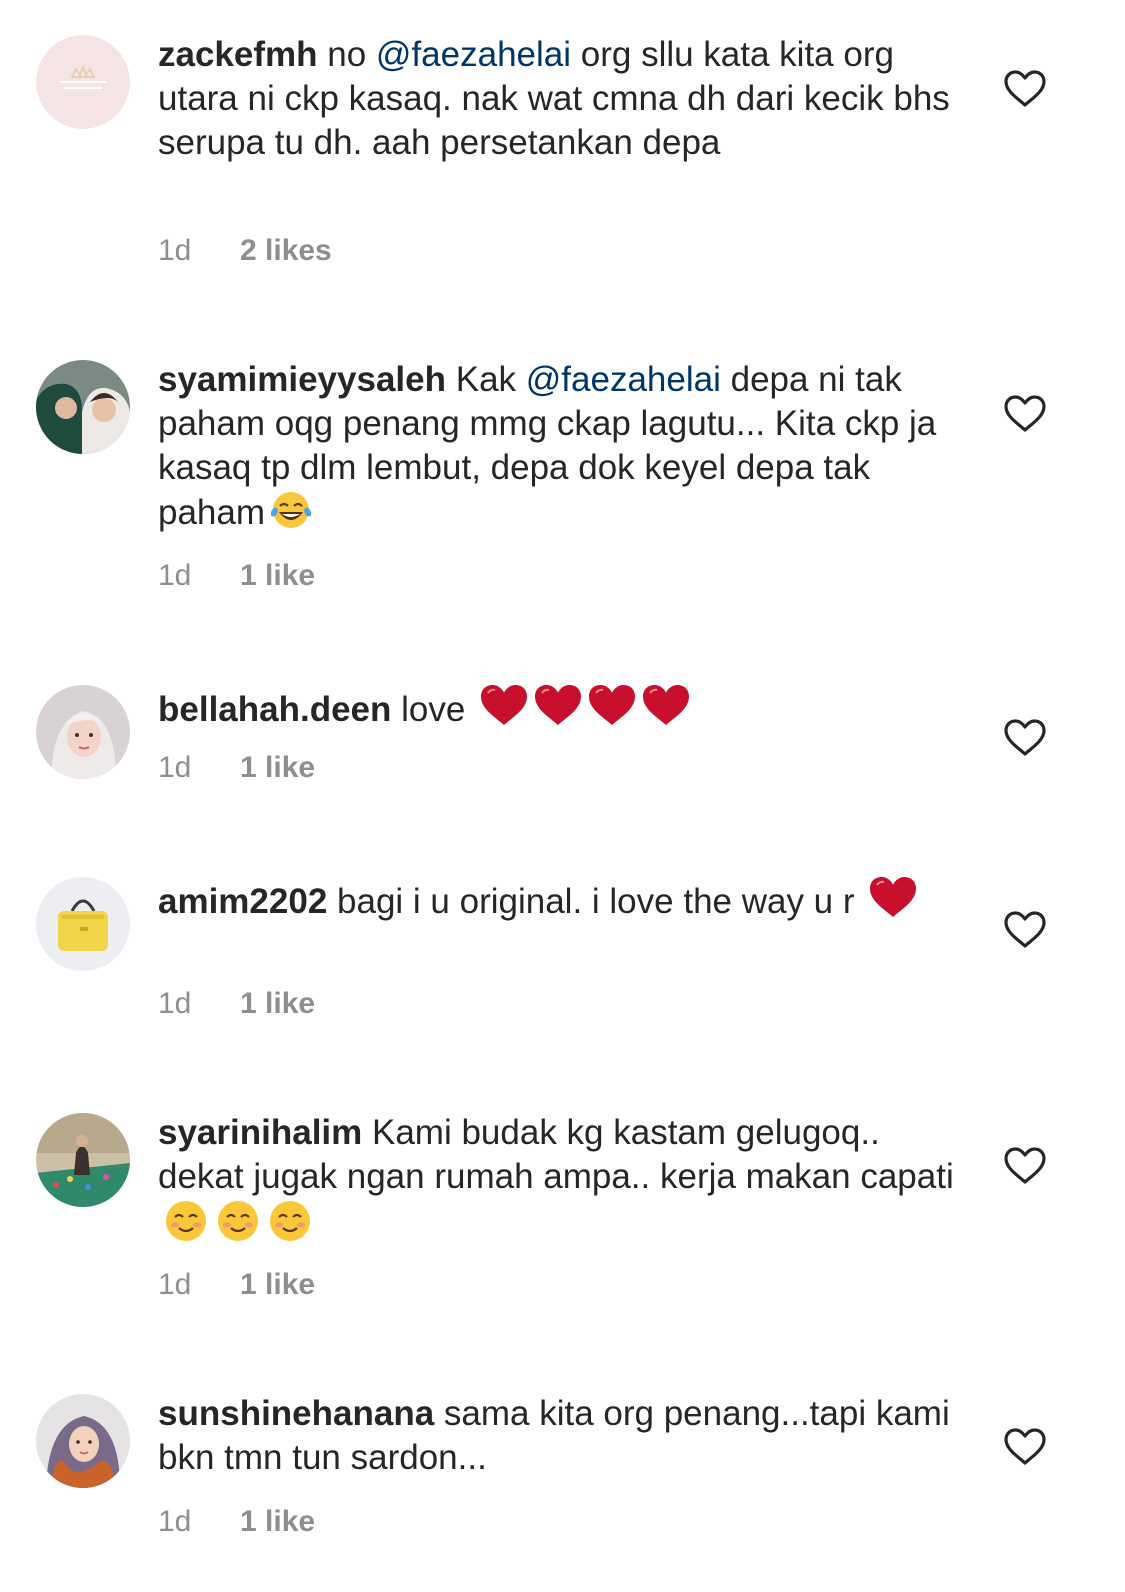 This screenshot has width=1125, height=1592. I want to click on comment-text-part: love, so click(438, 709).